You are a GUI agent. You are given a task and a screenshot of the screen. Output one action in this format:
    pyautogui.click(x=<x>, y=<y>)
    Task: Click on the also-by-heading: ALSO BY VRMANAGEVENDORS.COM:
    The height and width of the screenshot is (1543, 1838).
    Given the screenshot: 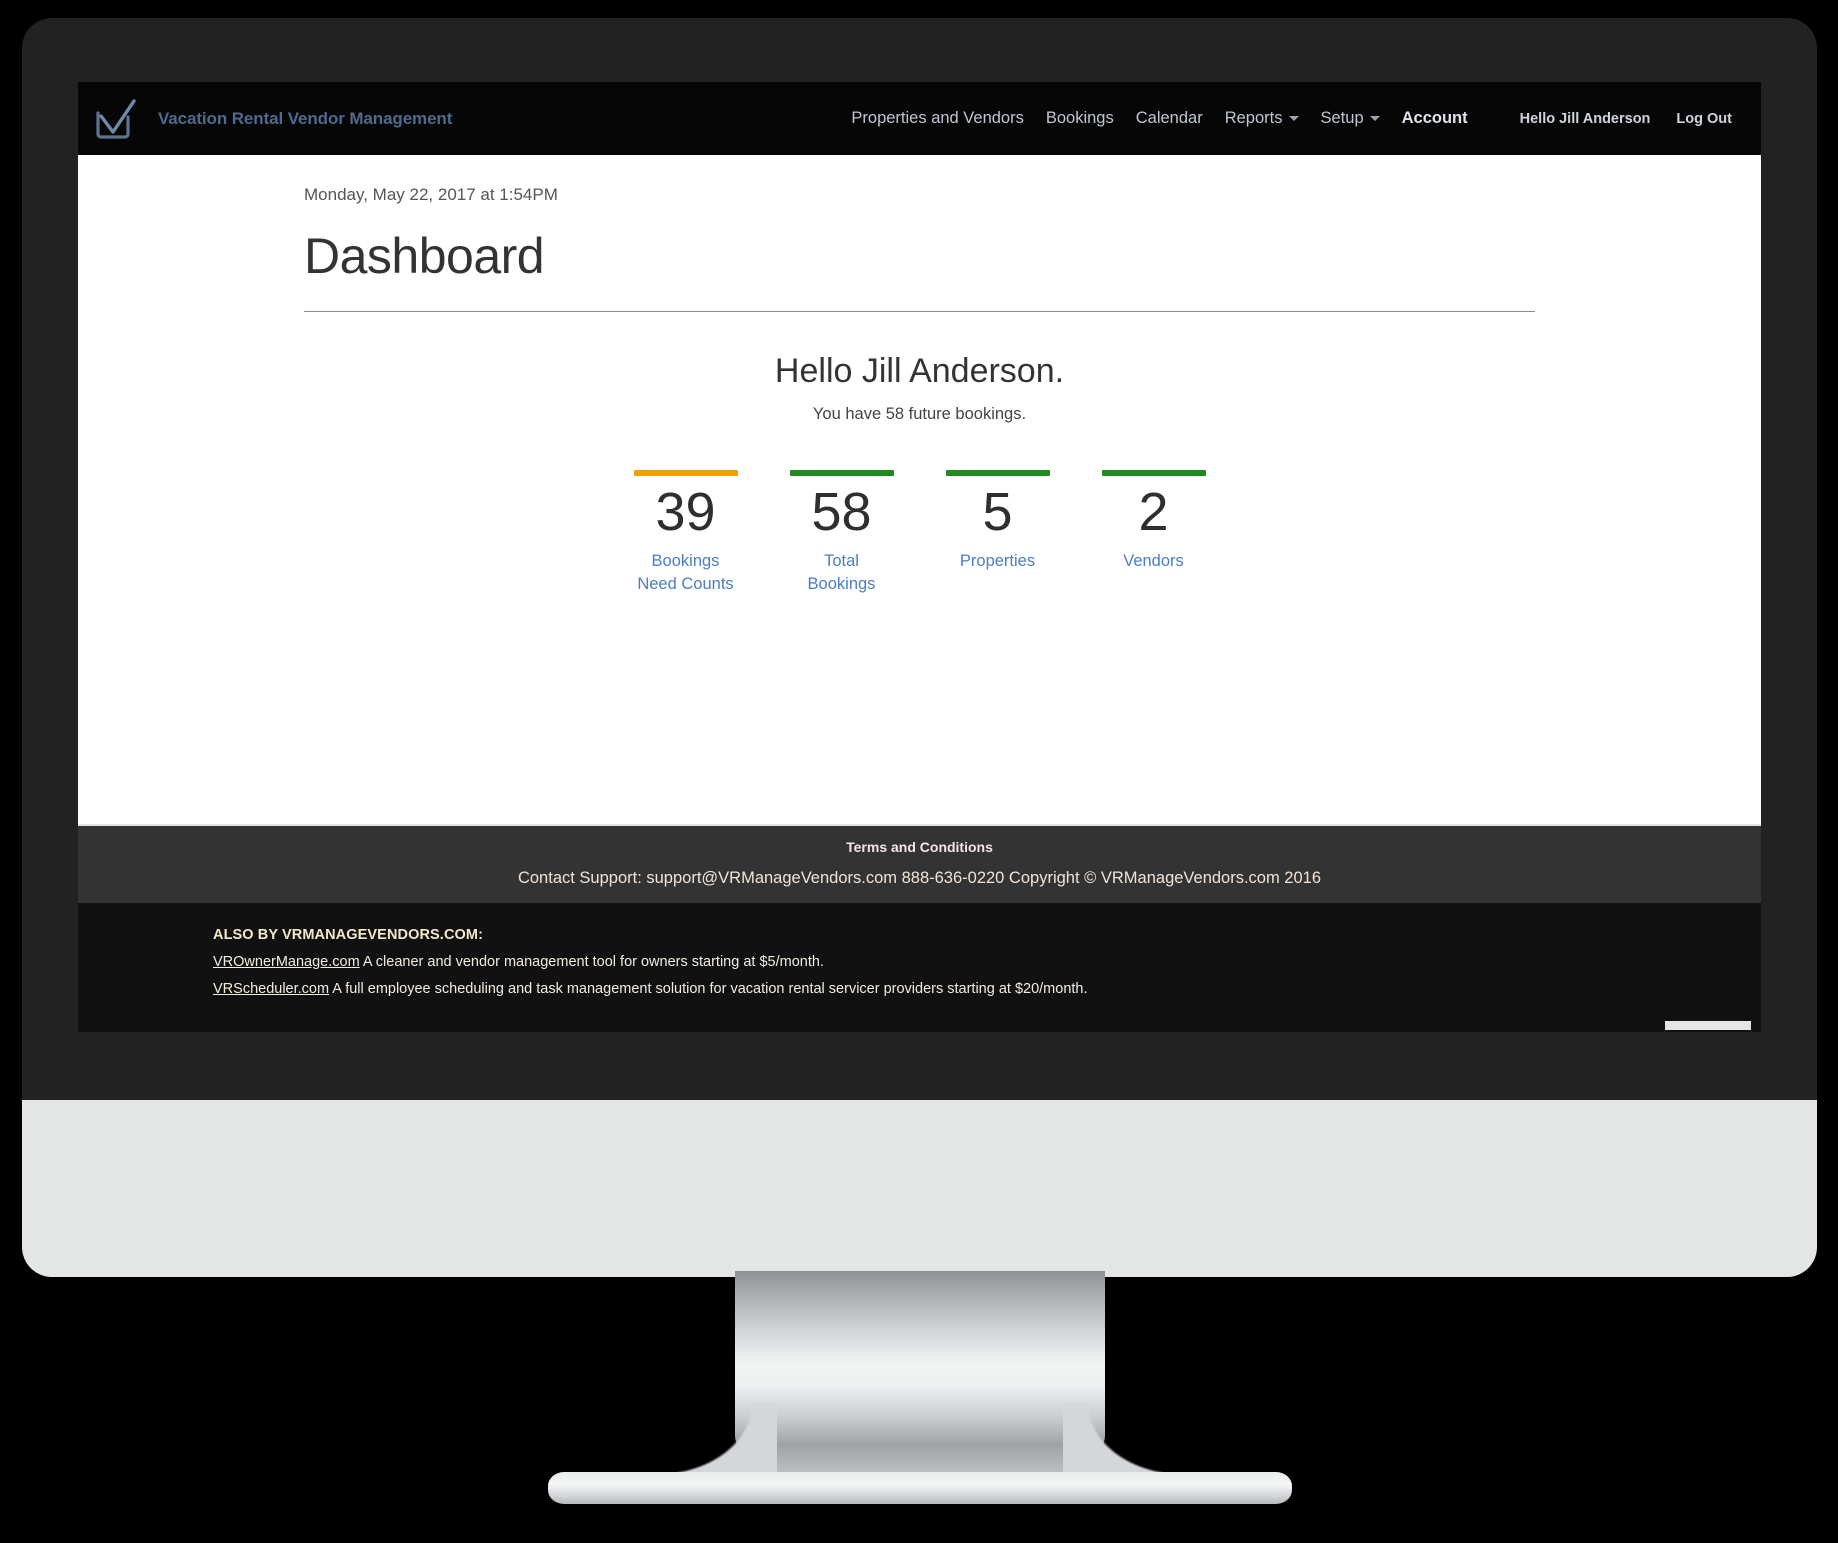 What is the action you would take?
    pyautogui.click(x=348, y=935)
    